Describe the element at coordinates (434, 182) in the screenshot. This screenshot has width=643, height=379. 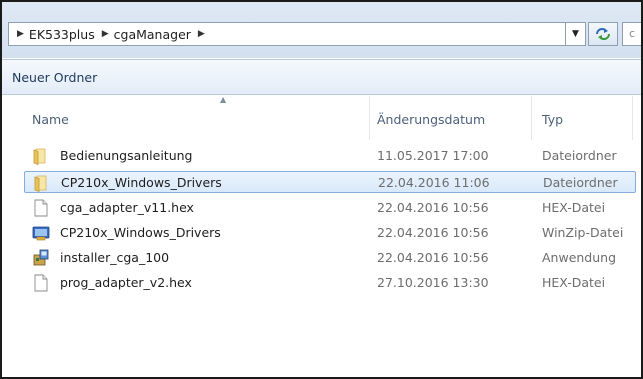
I see `file-modified: 22.04.2016 11:06` at that location.